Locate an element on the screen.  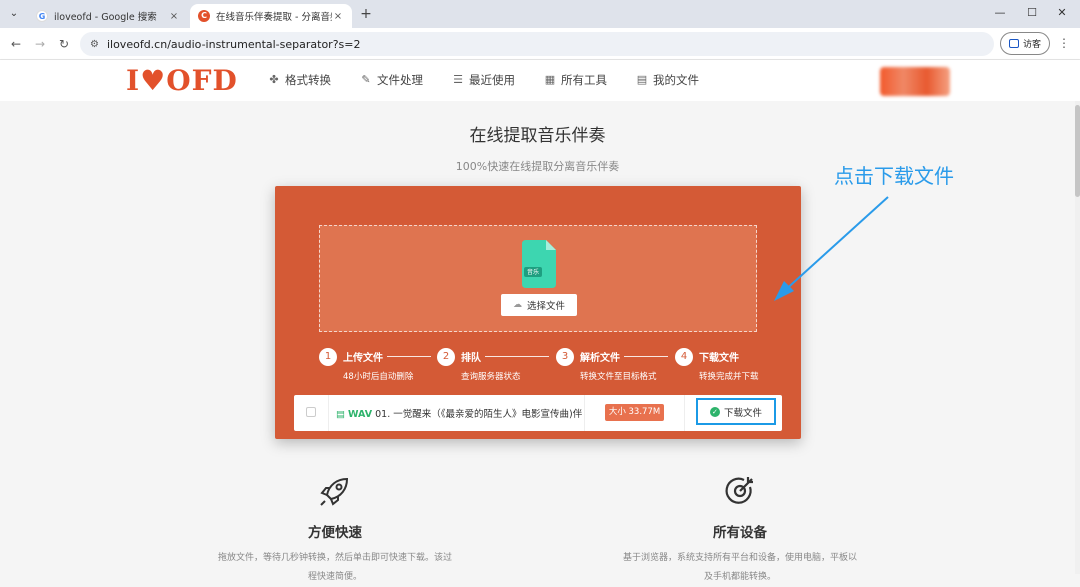
file-title: 01. 一觉醒来（《最亲爱的陌生人》电影宣传曲)伴 is located at coordinates (479, 414).